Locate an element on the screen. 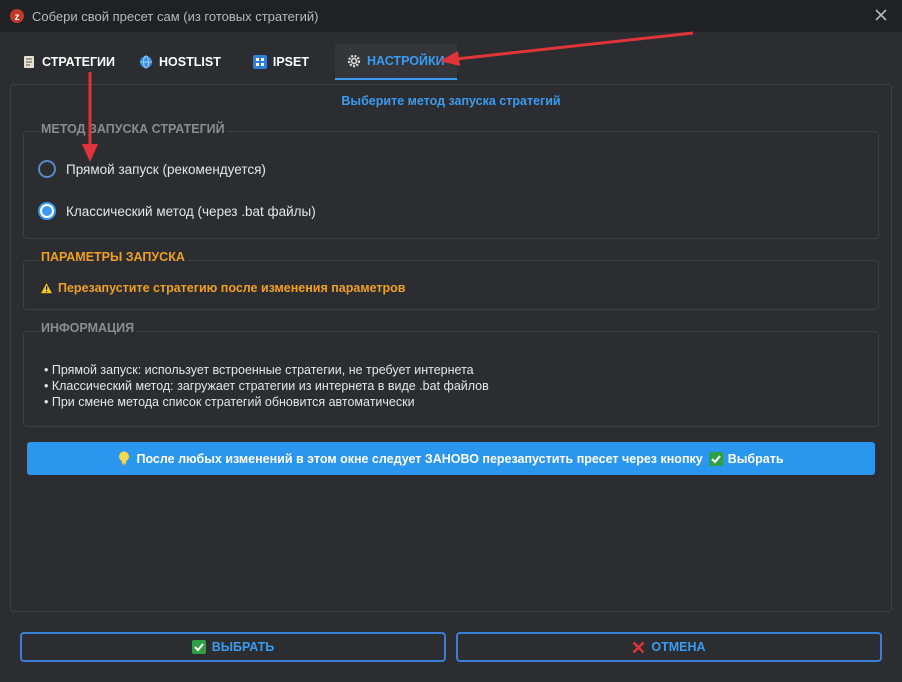 This screenshot has height=682, width=902. warning-icon is located at coordinates (46, 288).